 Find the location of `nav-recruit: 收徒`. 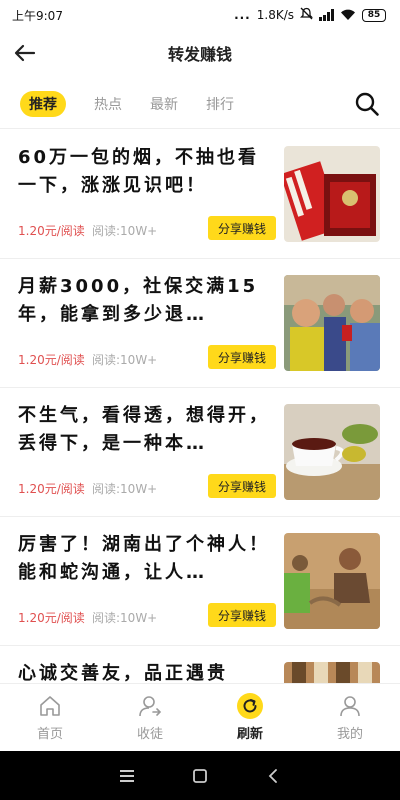

nav-recruit: 收徒 is located at coordinates (150, 717).